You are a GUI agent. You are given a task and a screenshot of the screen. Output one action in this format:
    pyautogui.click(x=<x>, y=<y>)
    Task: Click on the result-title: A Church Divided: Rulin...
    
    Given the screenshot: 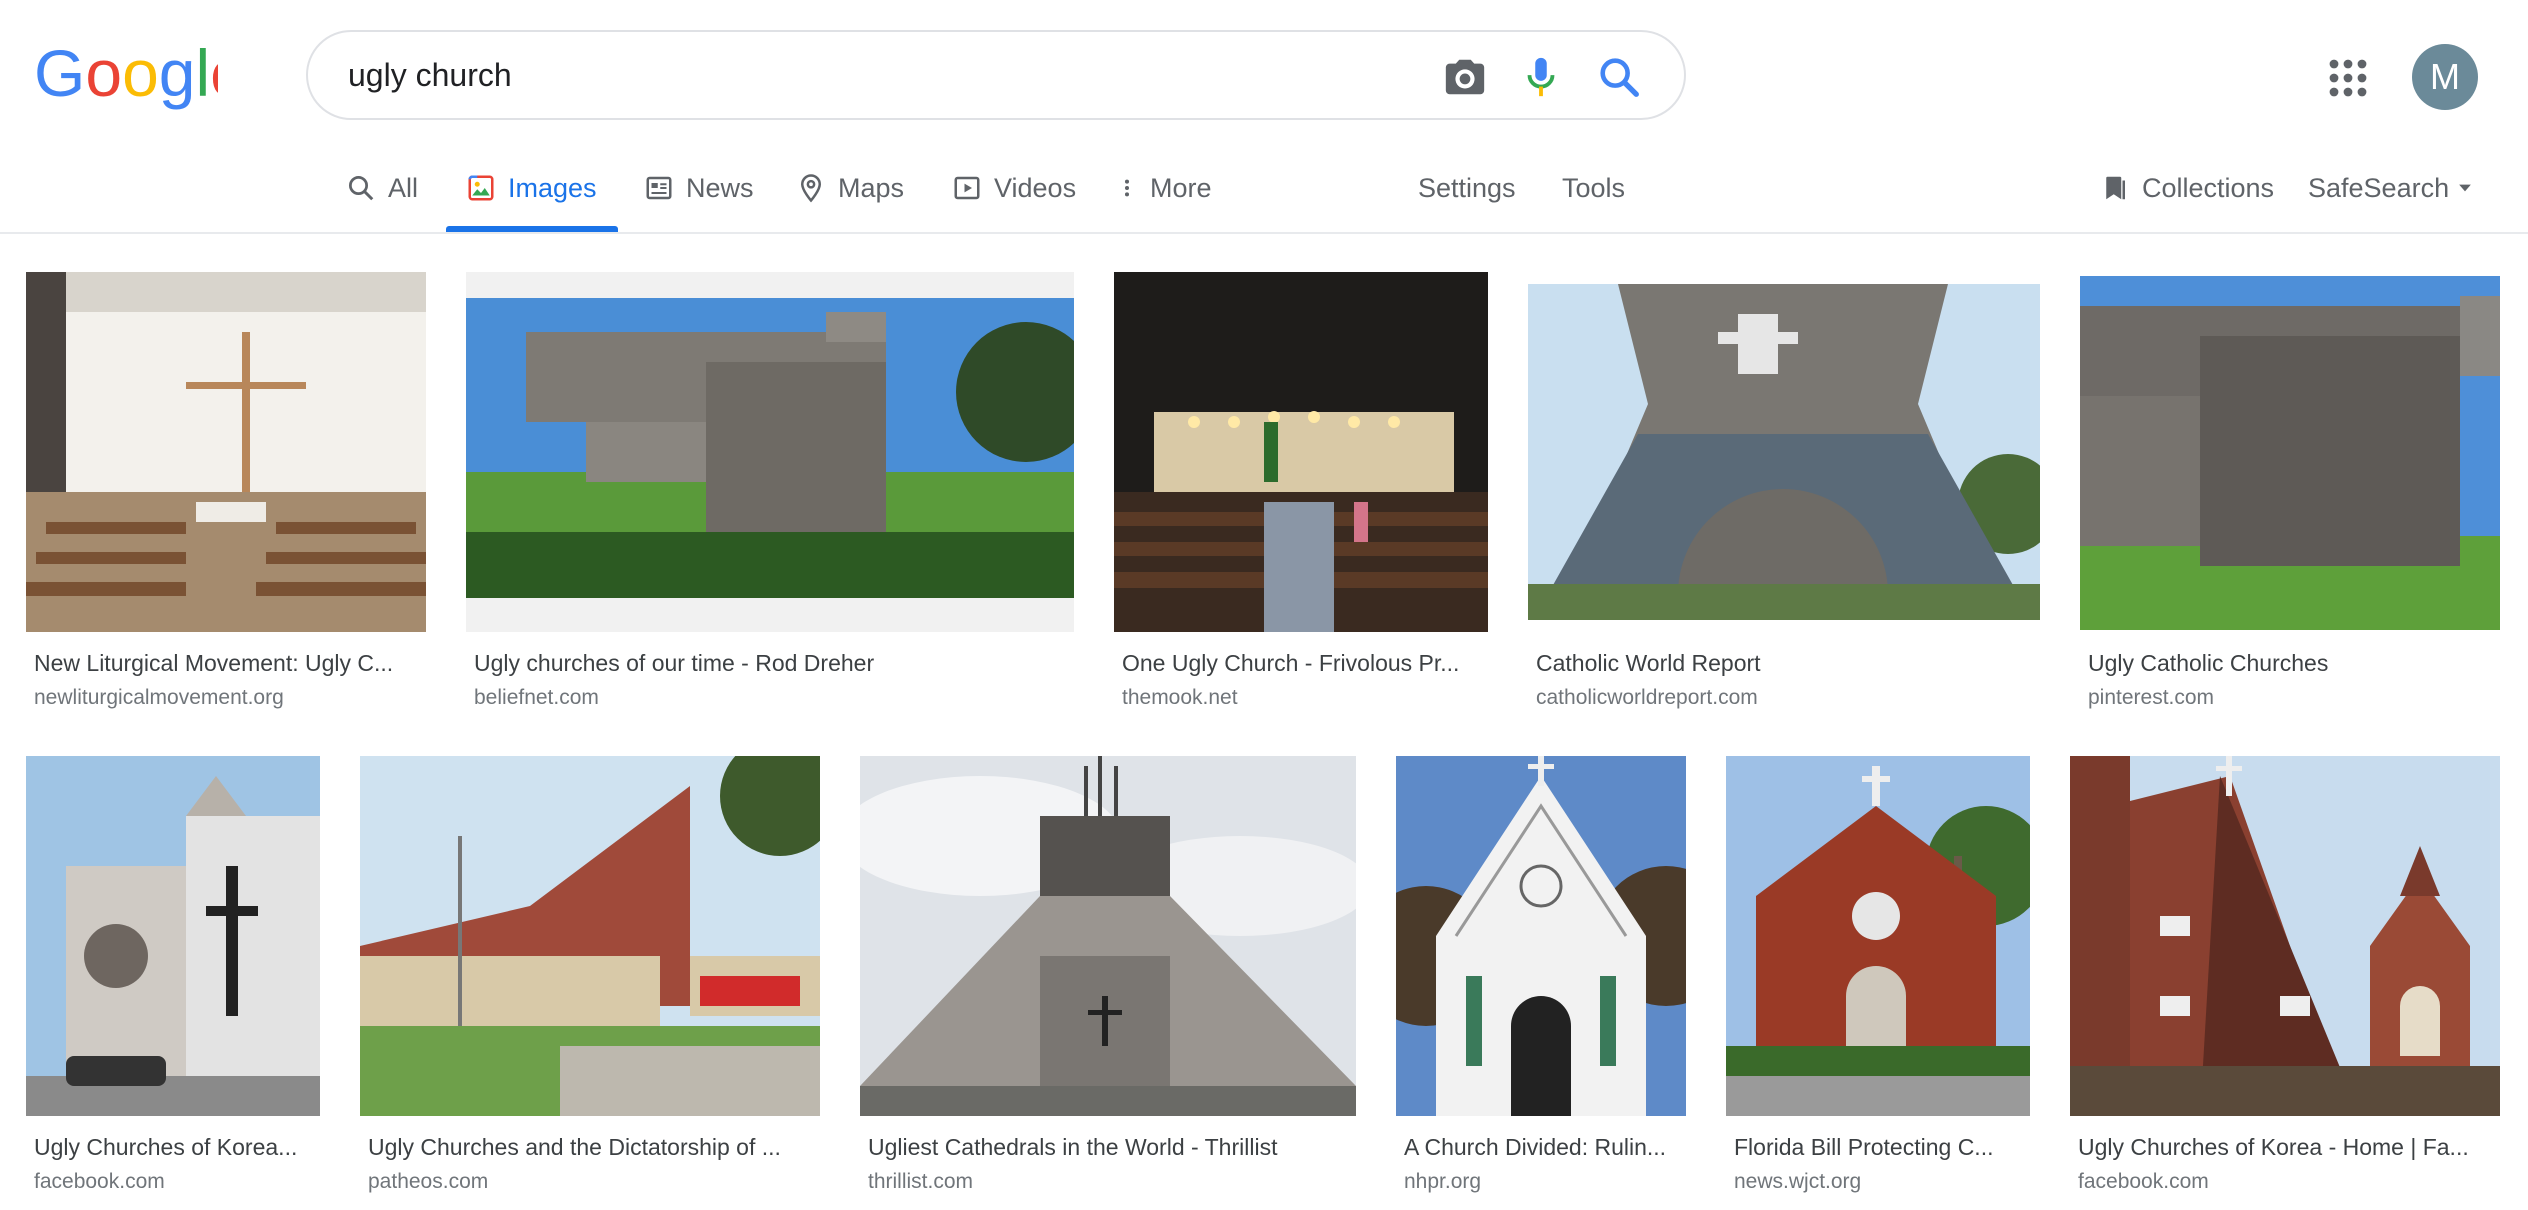 What is the action you would take?
    pyautogui.click(x=1545, y=1147)
    